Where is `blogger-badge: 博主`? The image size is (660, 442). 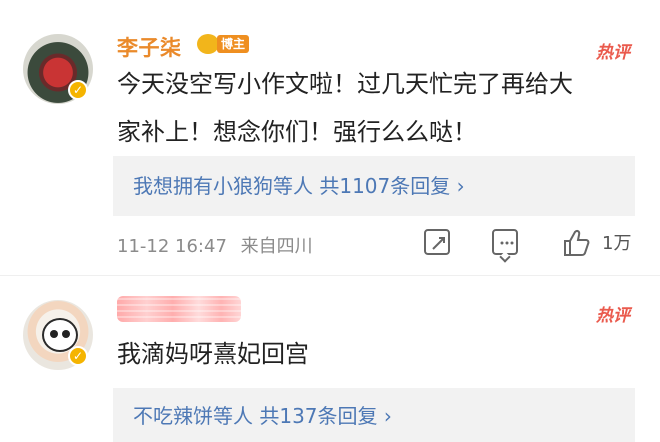
blogger-badge: 博主 is located at coordinates (225, 44).